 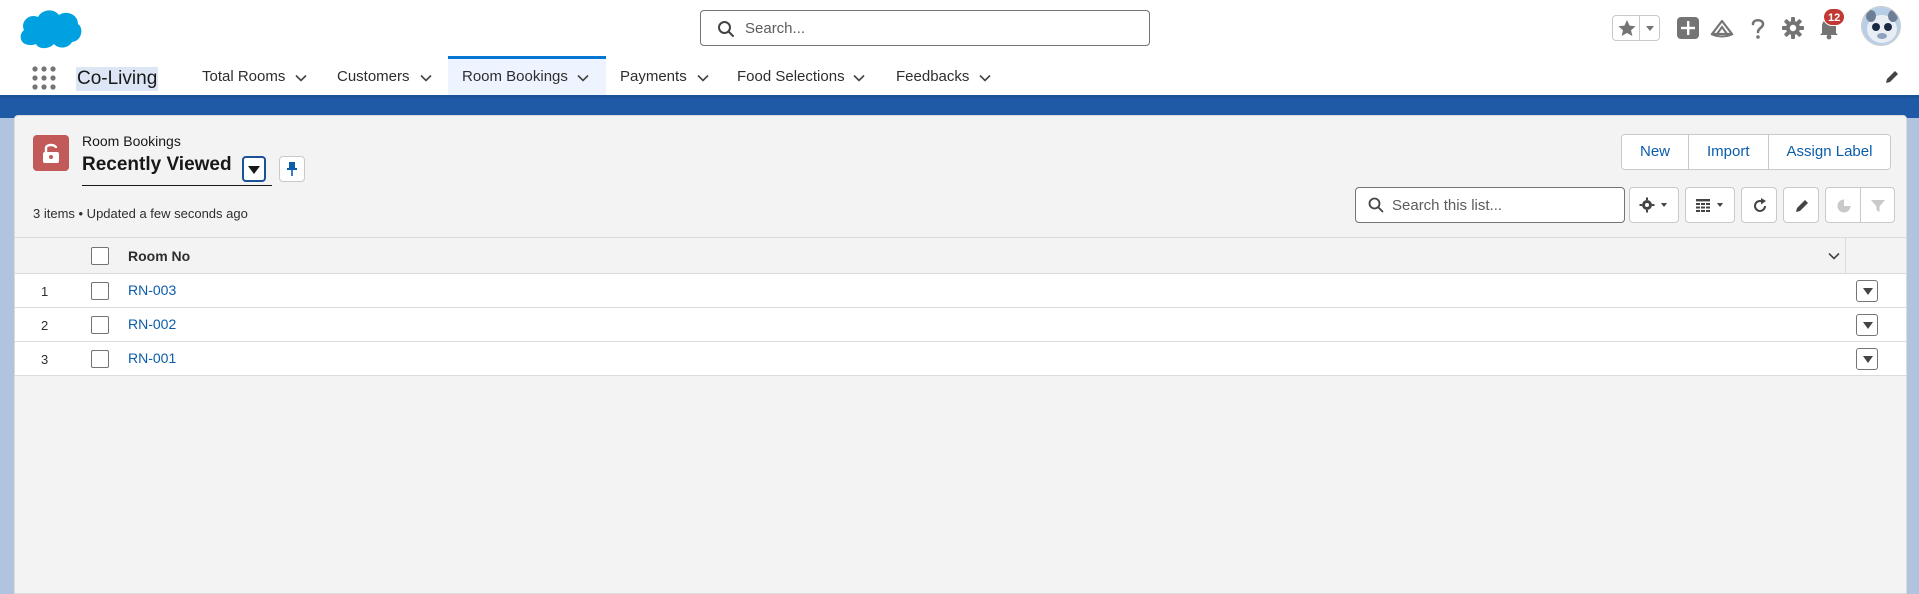 I want to click on refresh-button, so click(x=1759, y=205).